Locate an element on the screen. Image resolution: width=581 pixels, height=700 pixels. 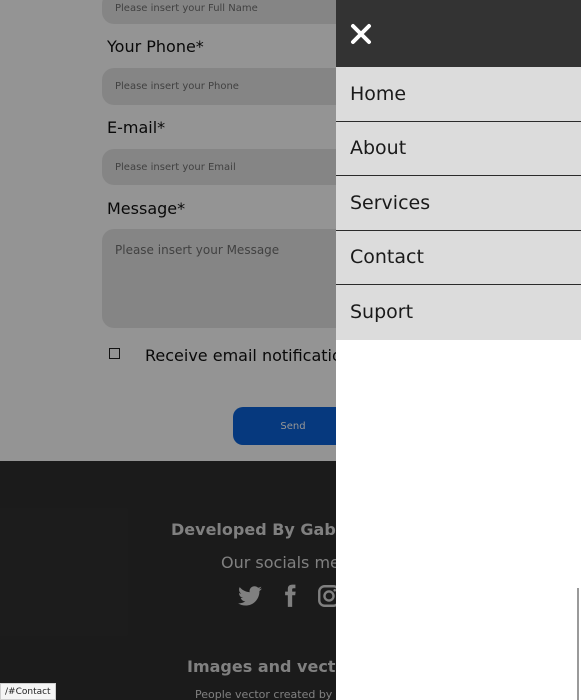
menu-item-contact: Contact is located at coordinates (458, 257).